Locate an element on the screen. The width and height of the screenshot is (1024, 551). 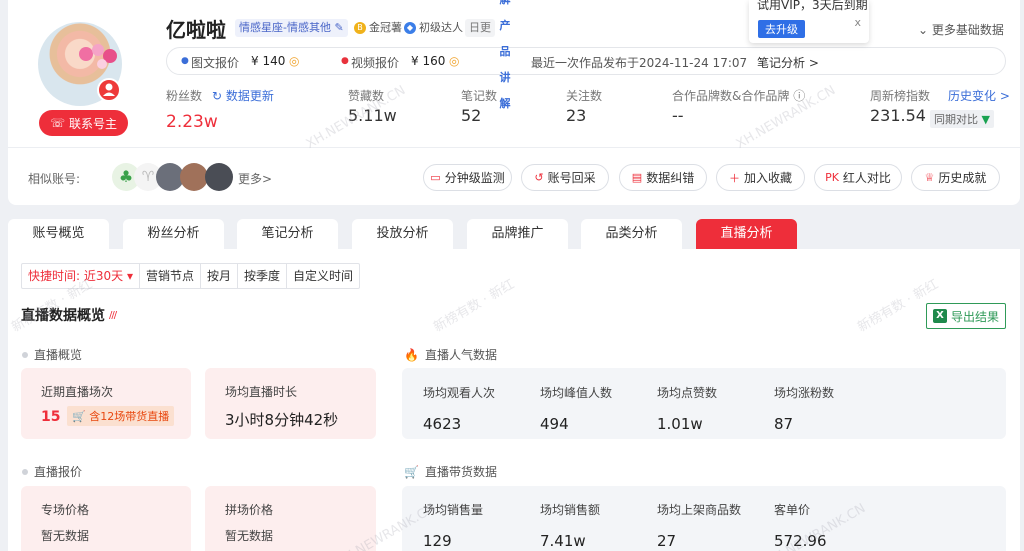
popularity-subtitle: 🔥 直播人气数据 is located at coordinates (450, 355).